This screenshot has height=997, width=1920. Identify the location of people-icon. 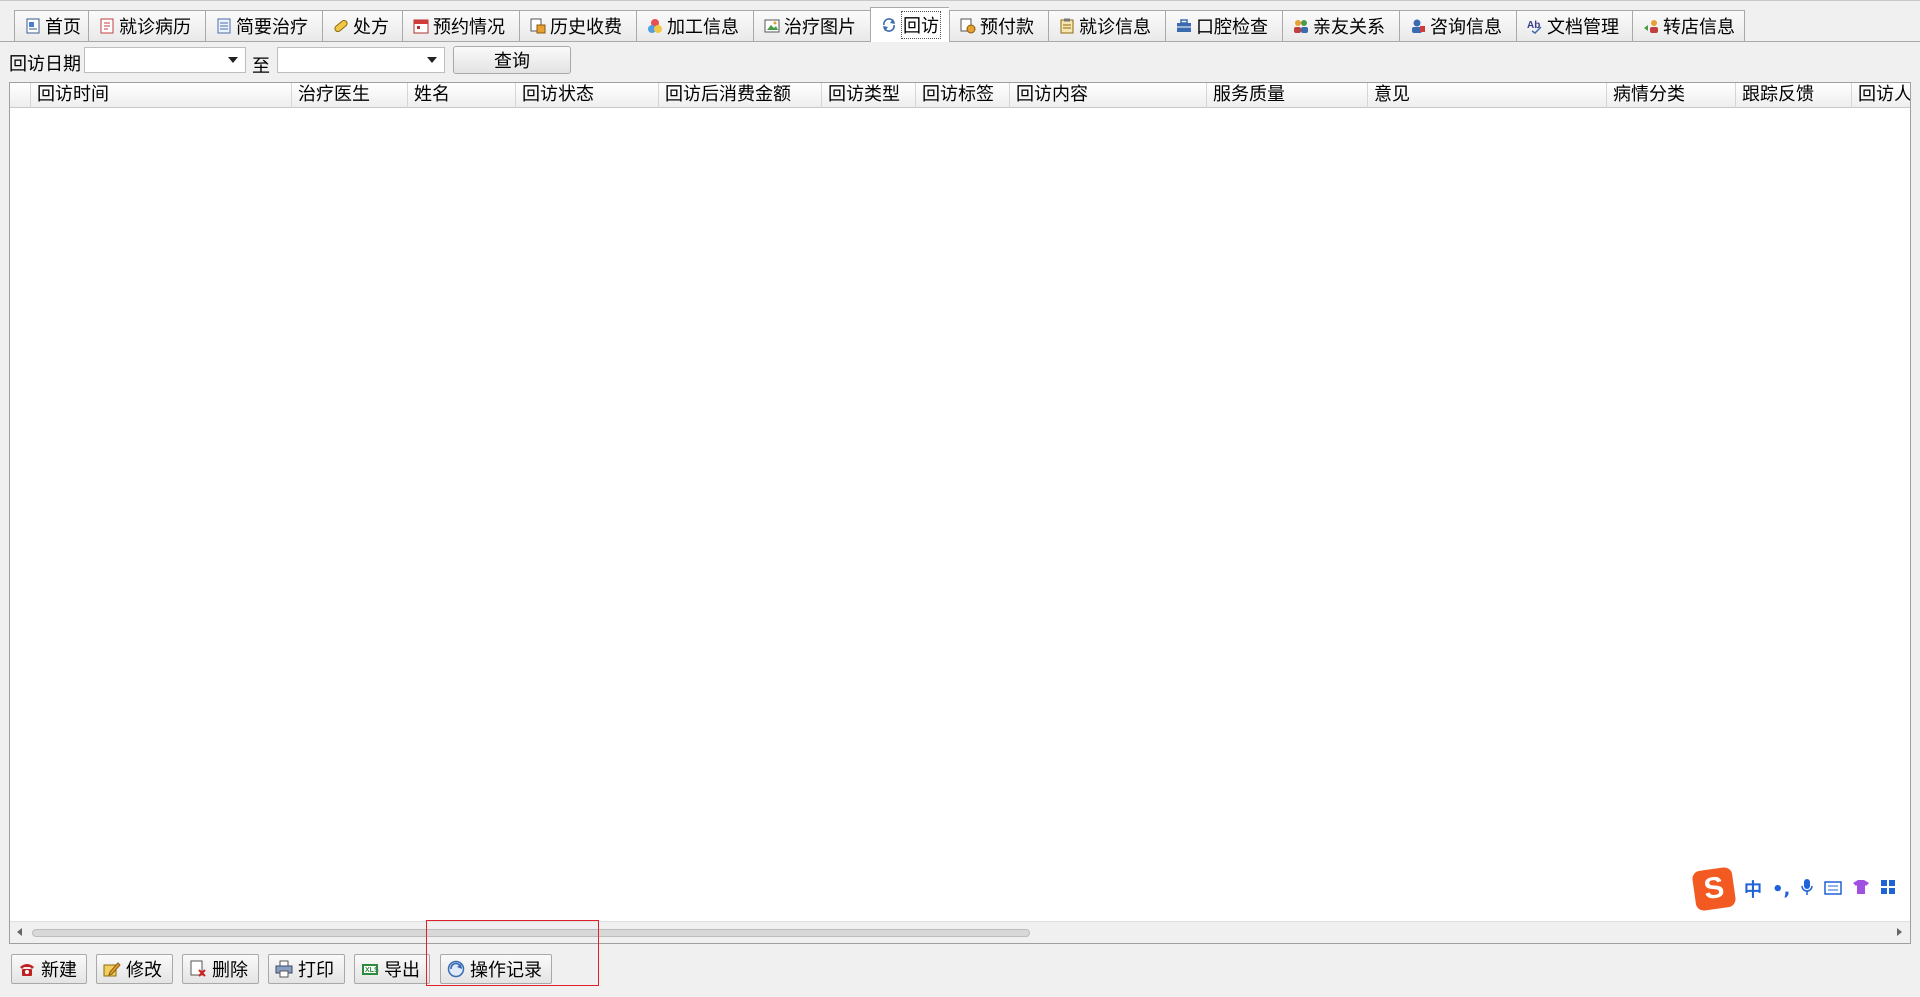
(1301, 26).